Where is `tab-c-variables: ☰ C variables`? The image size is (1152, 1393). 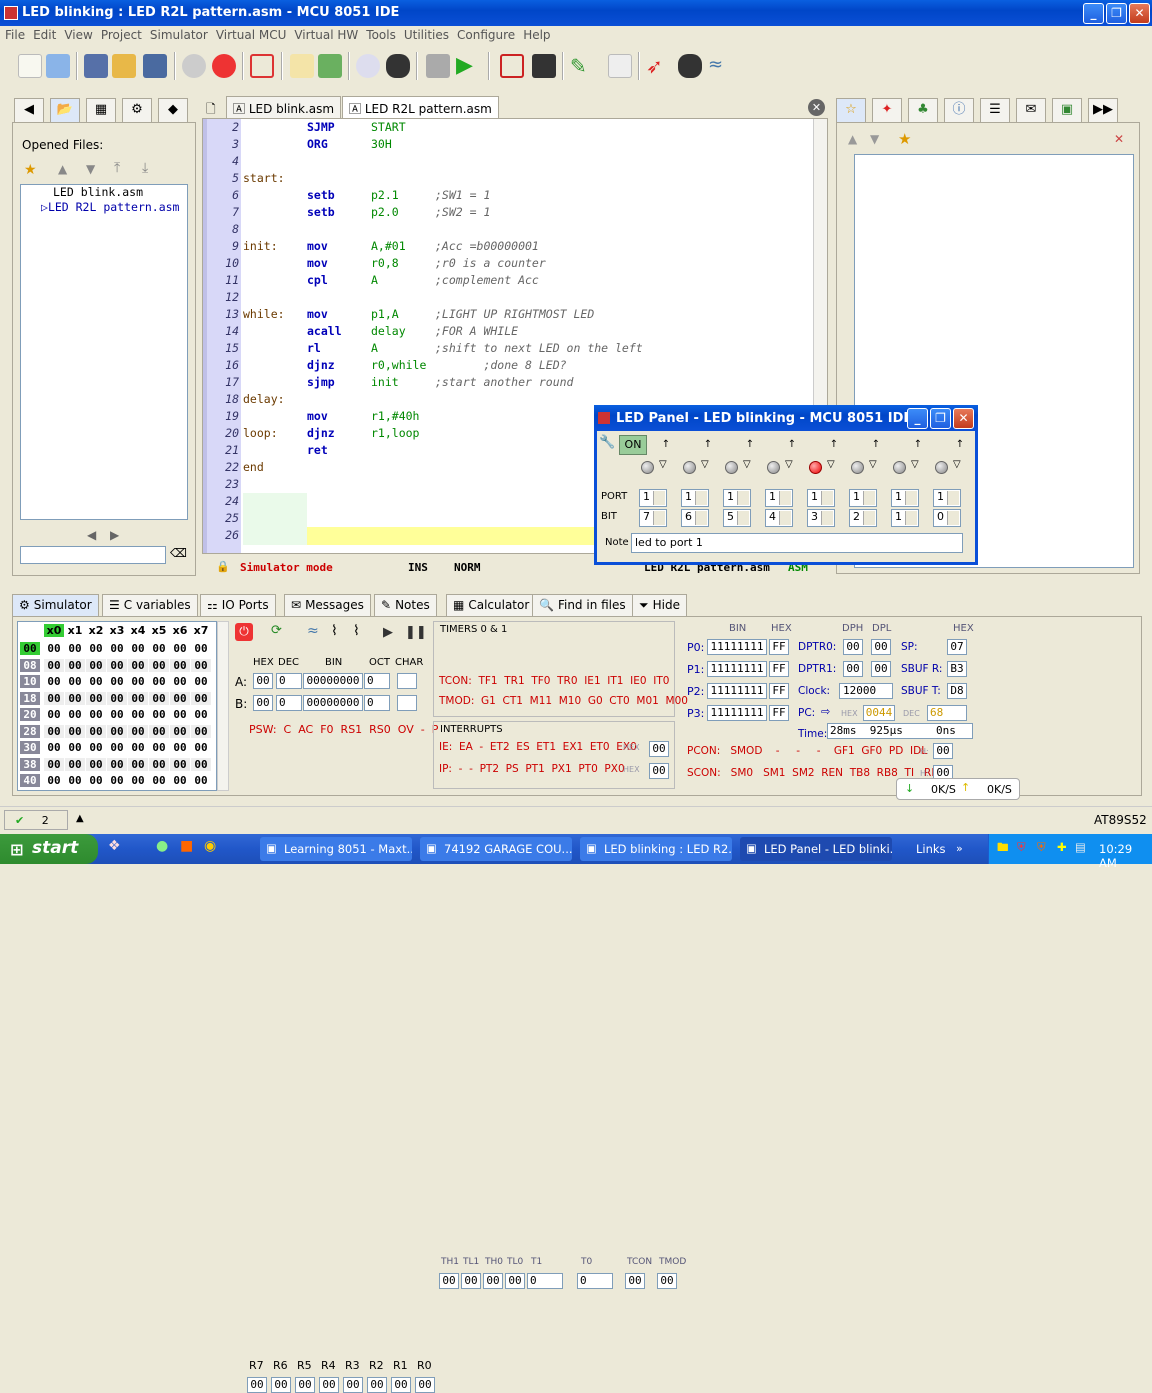
tab-c-variables: ☰ C variables is located at coordinates (150, 605).